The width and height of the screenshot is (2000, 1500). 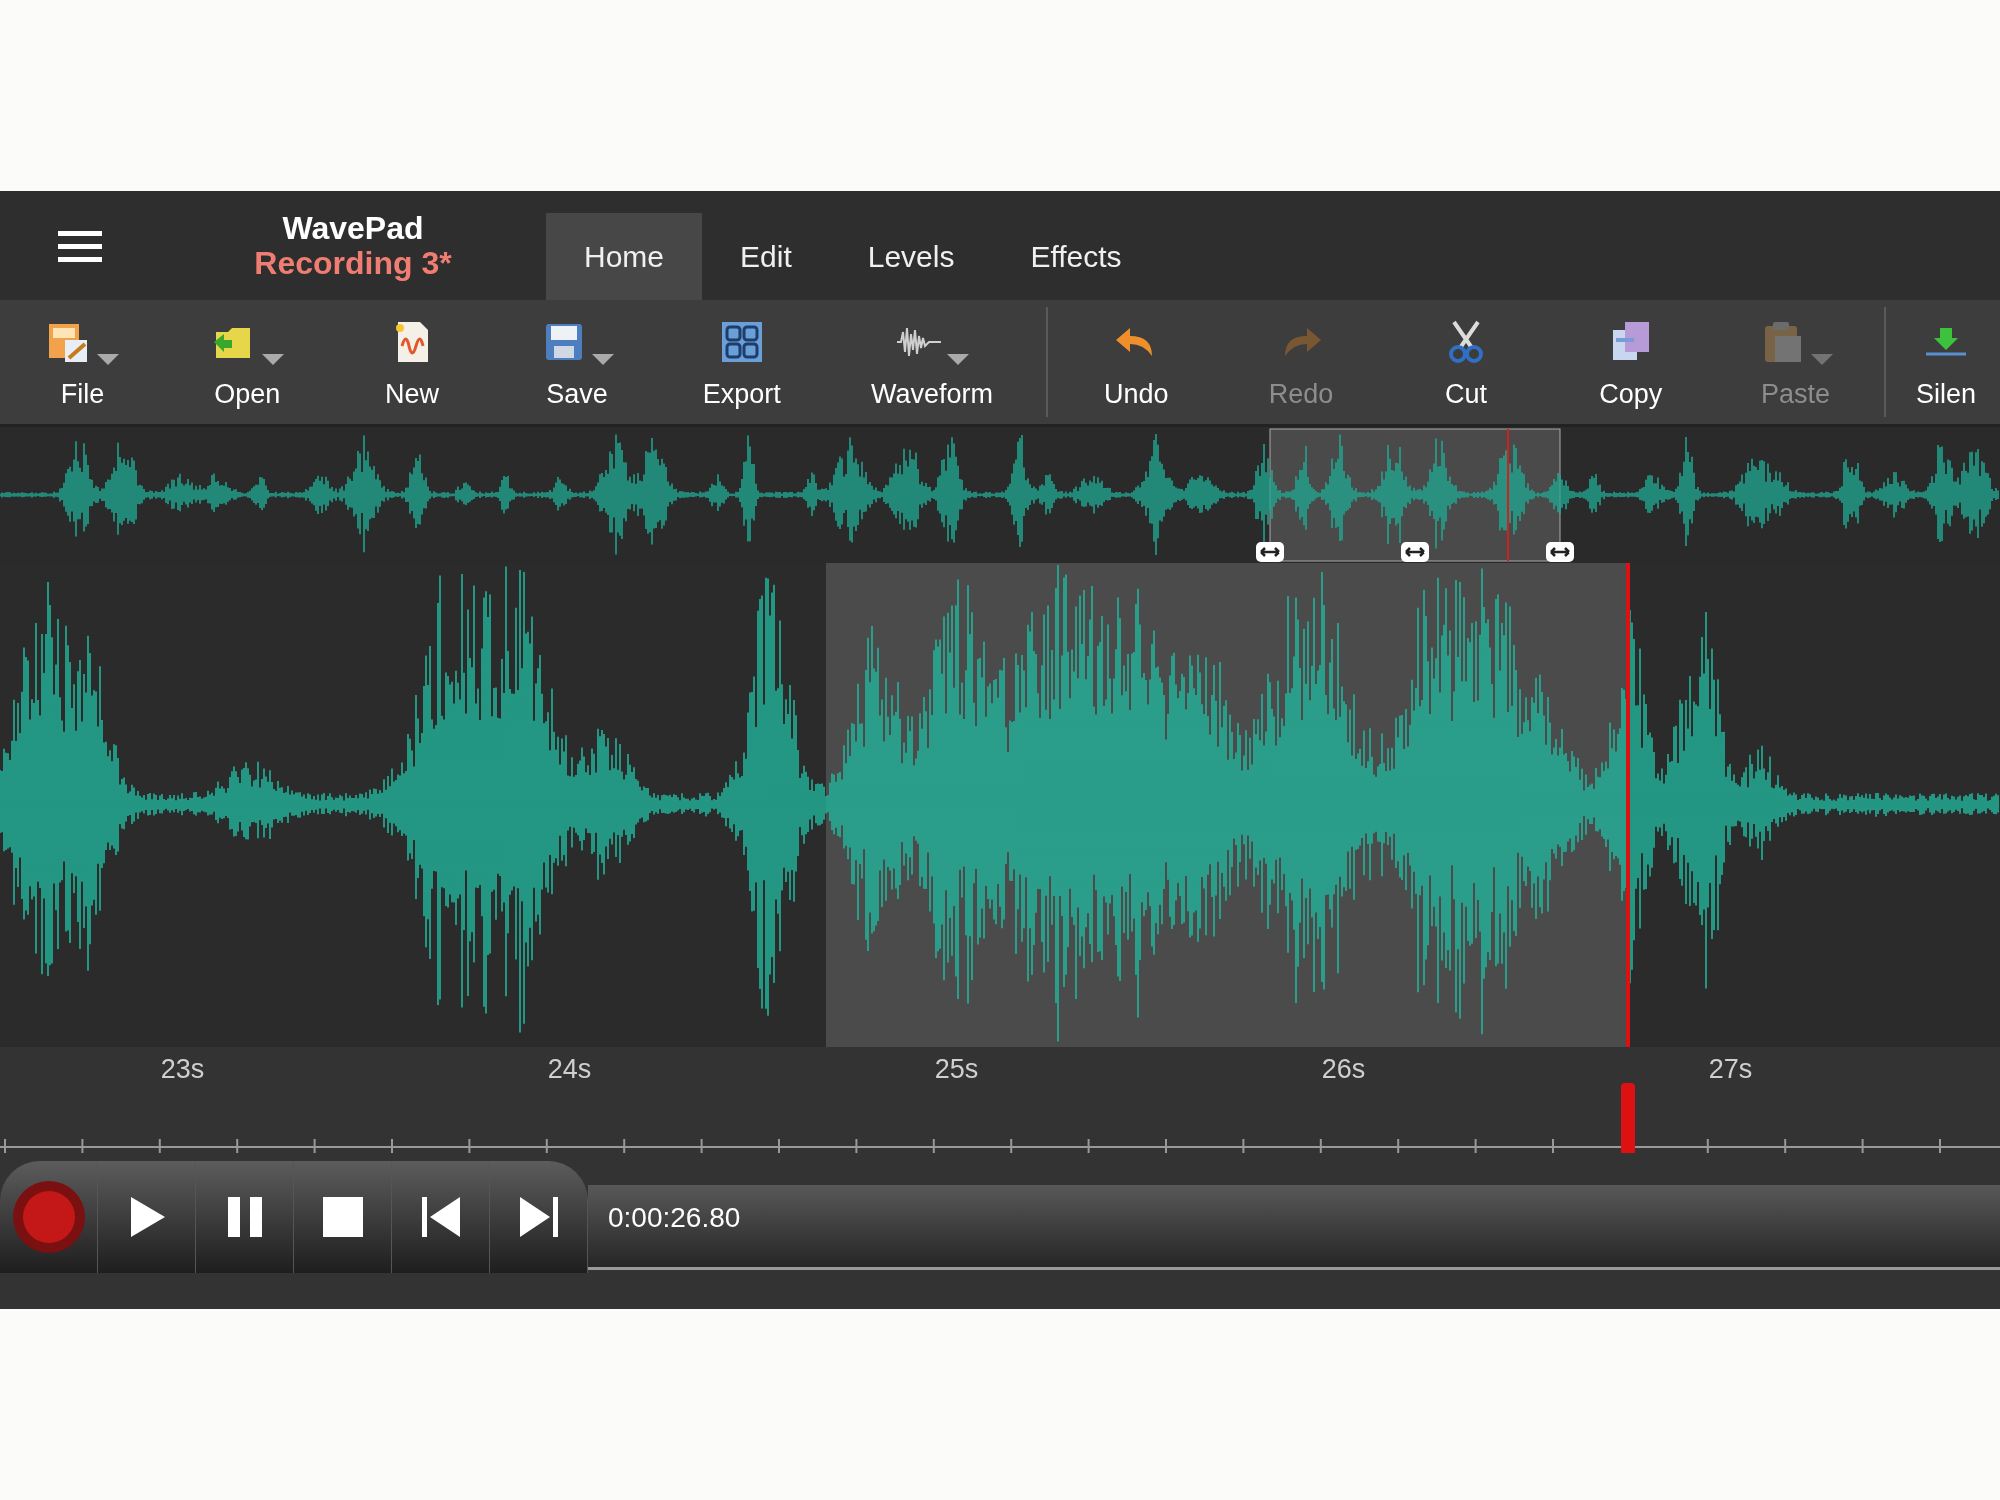 I want to click on time-label: 26s, so click(x=1343, y=1069).